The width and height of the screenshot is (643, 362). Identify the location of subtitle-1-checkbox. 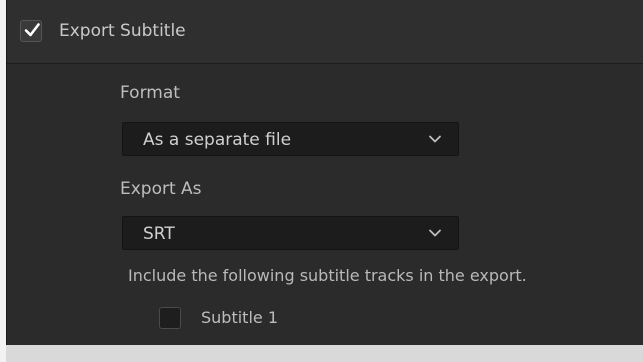
(170, 318).